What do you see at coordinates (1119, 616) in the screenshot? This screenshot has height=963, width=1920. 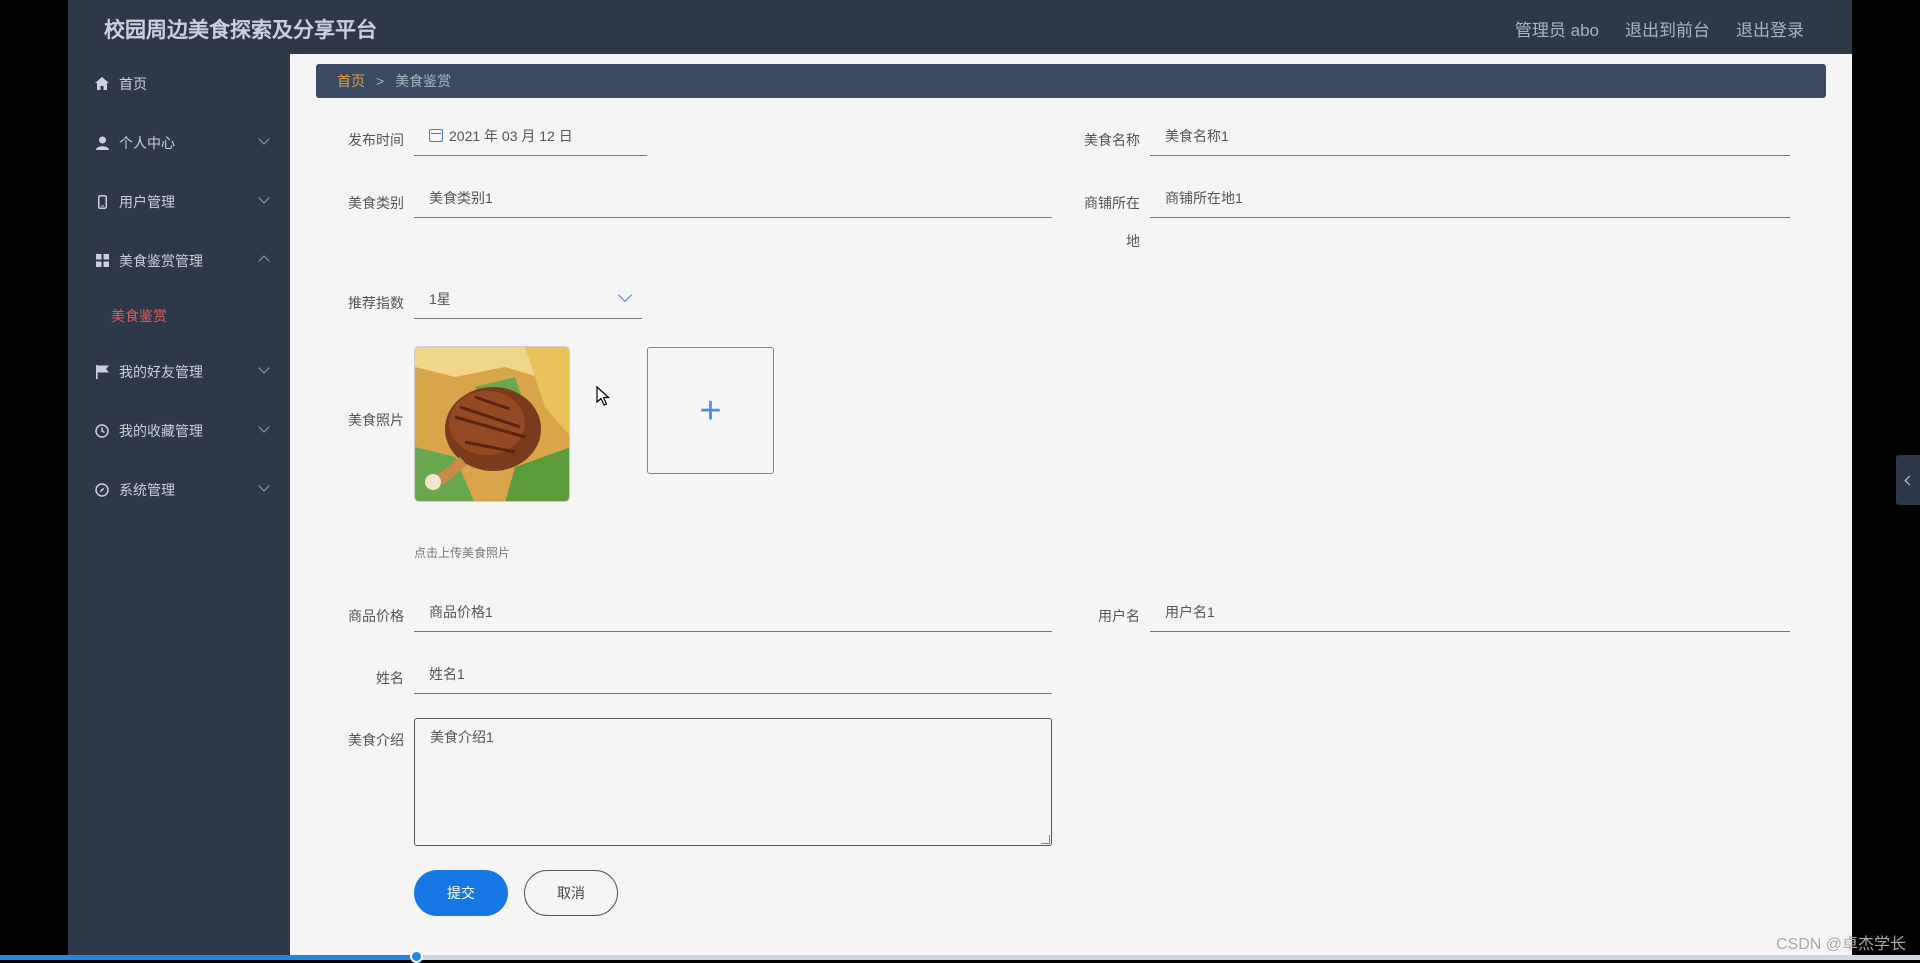 I see `username-label: 用户名` at bounding box center [1119, 616].